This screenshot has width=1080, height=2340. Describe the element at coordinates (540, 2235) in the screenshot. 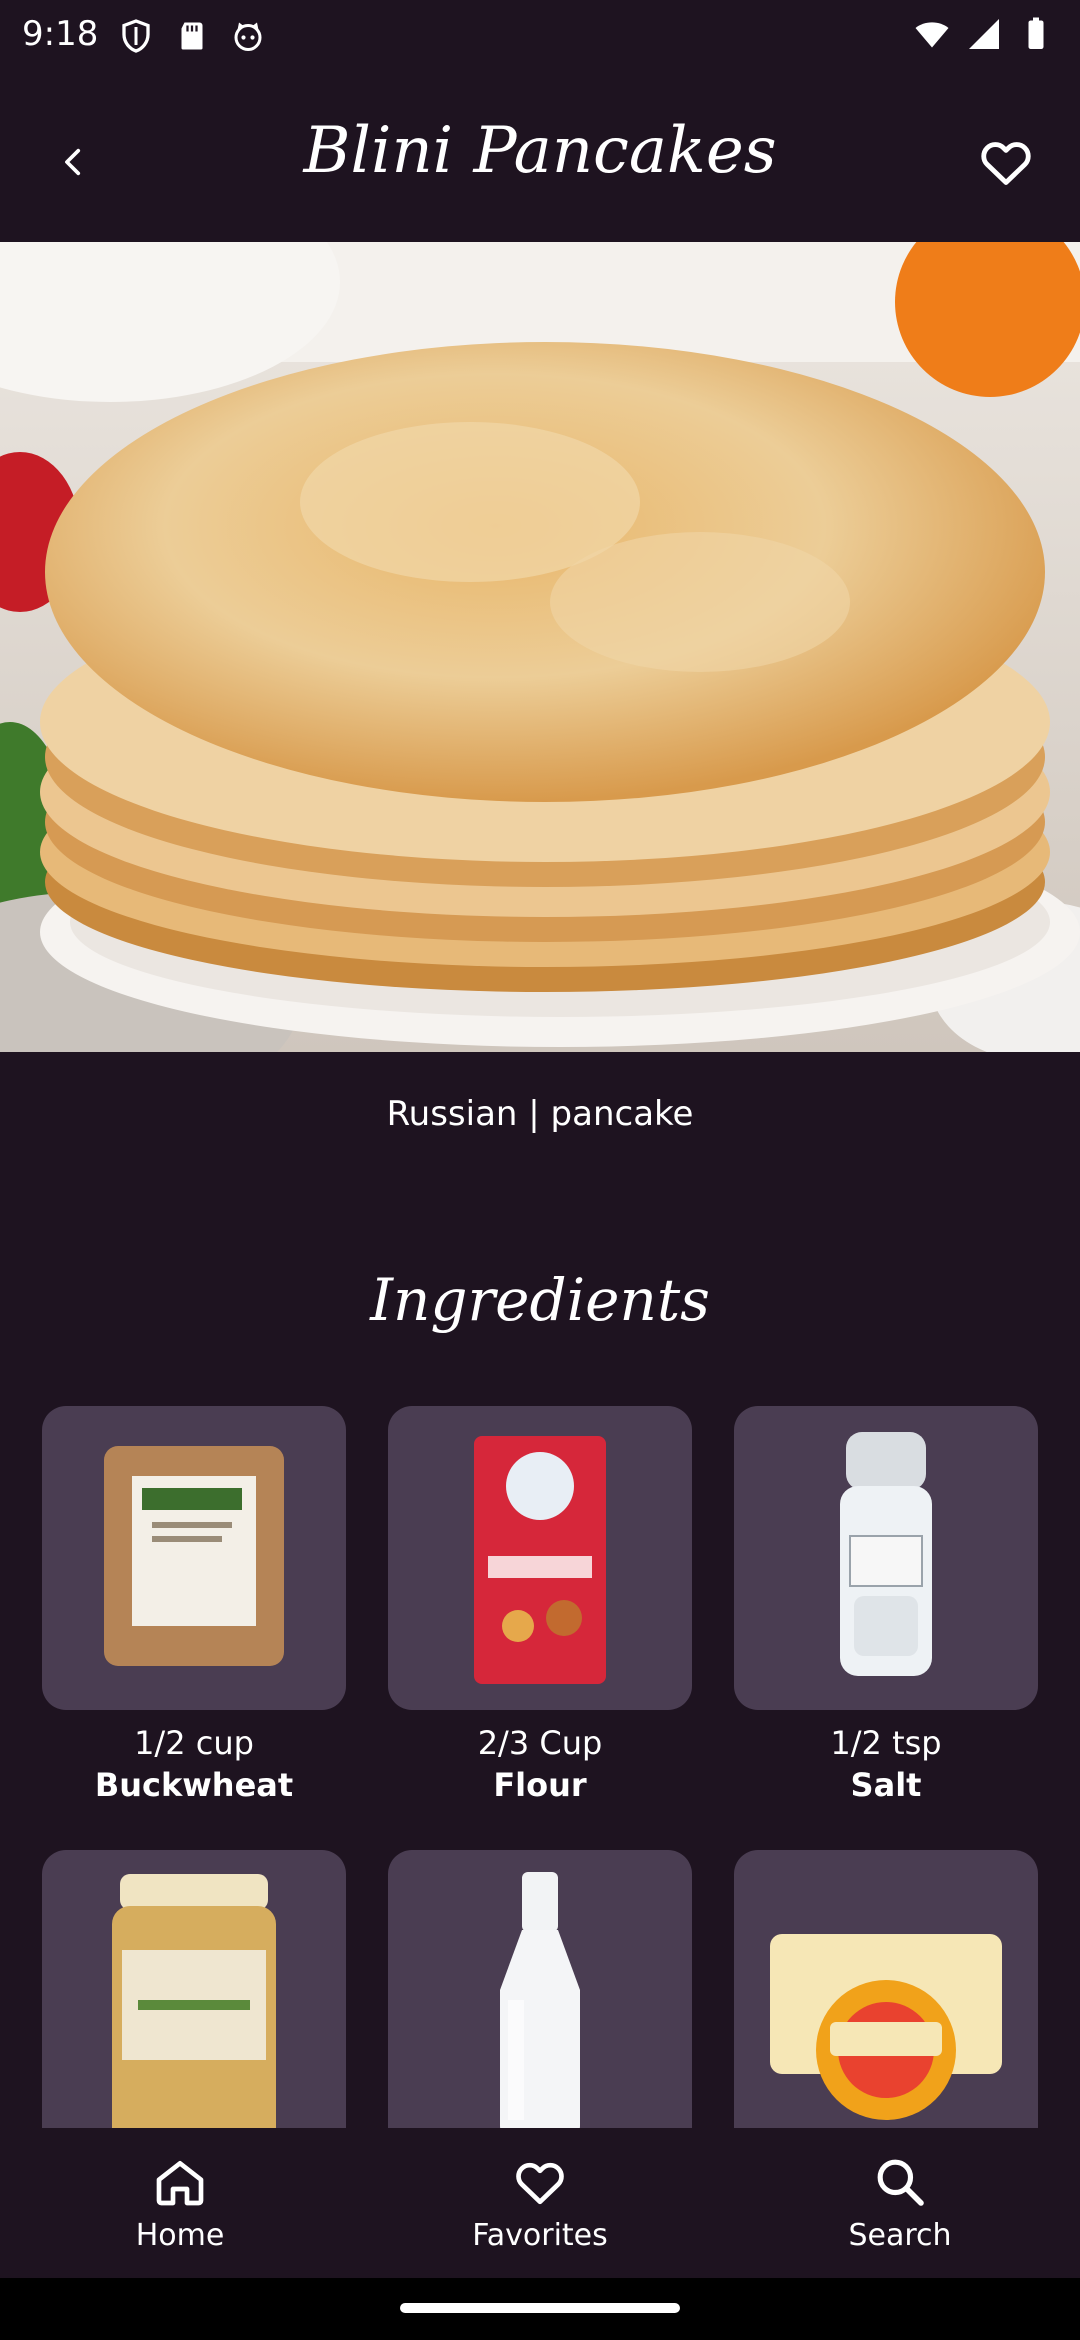

I see `nav-favorites-label: Favorites` at that location.